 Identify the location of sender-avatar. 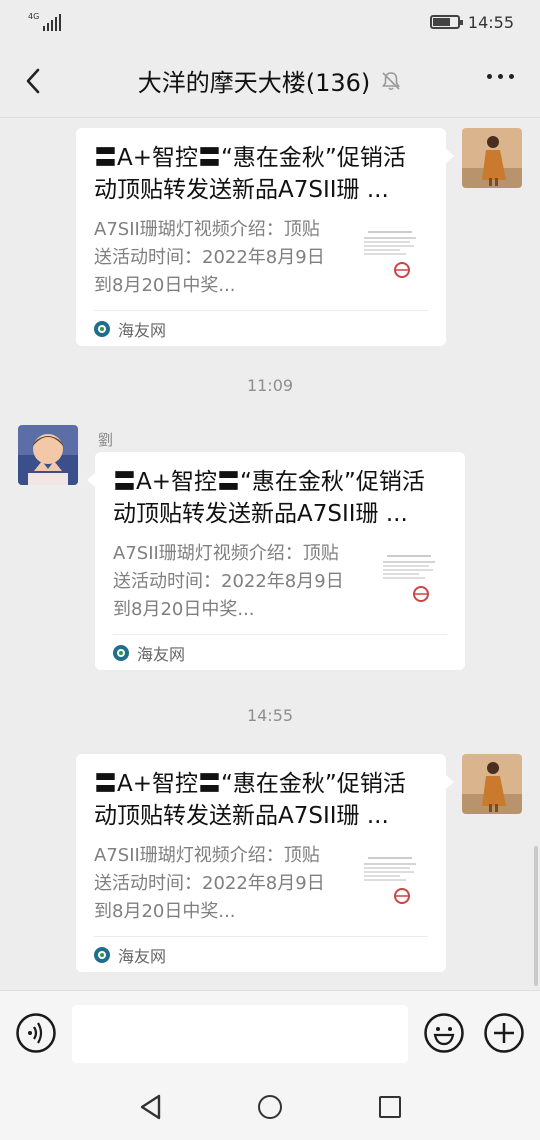
(48, 455).